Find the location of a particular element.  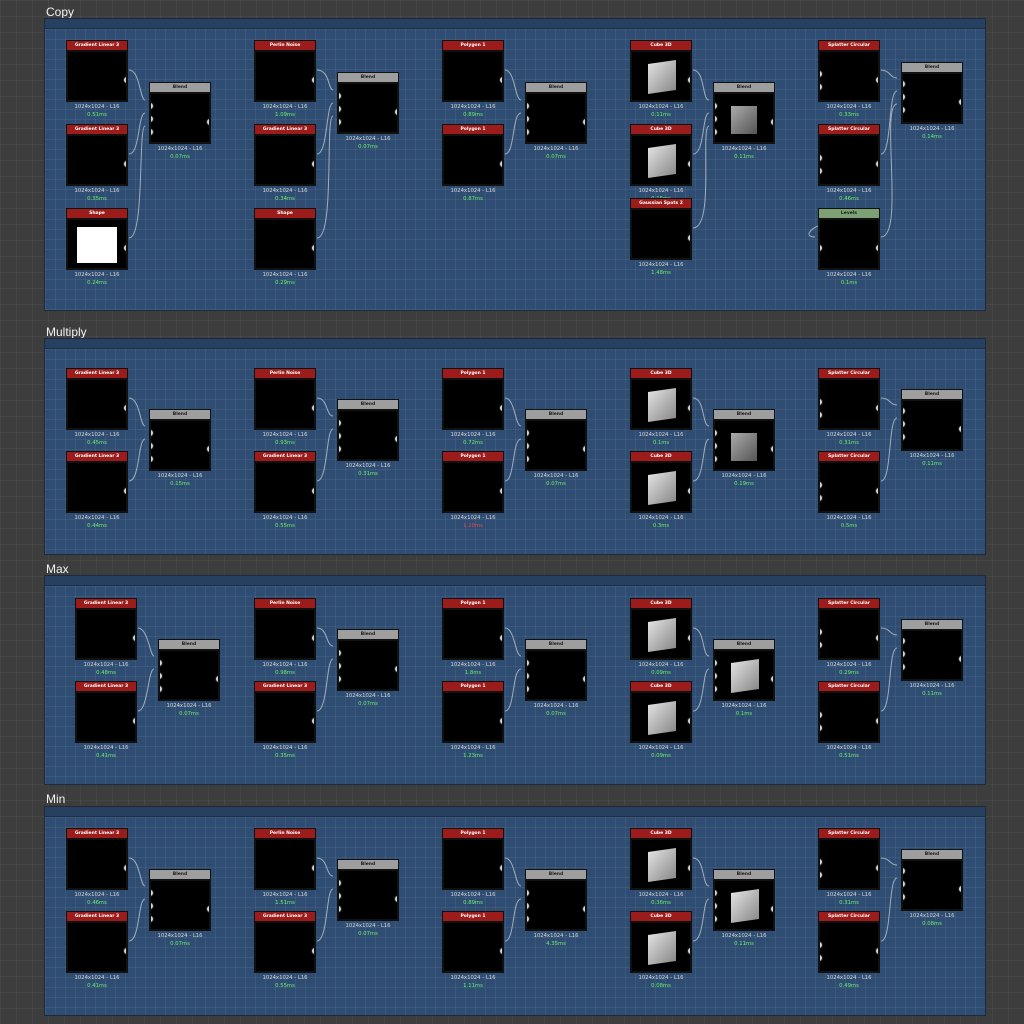

node-levels: Levels 1024x1024 - L16 0.1ms is located at coordinates (849, 247).